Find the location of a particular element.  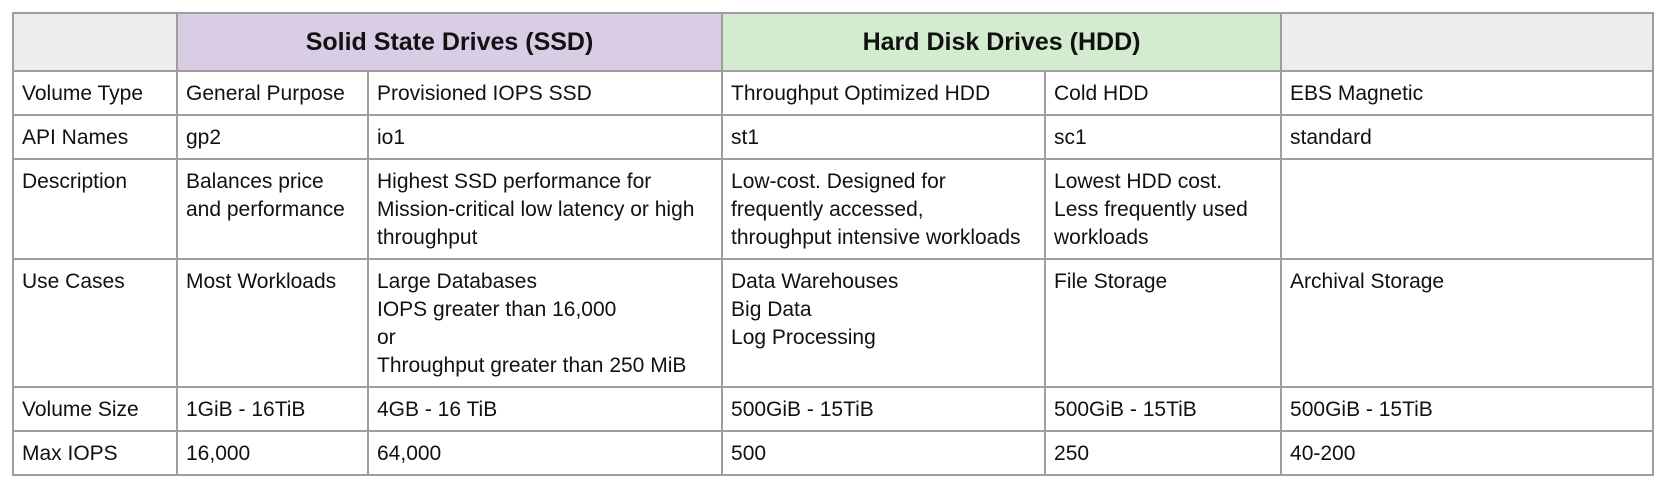

table-cell-empty is located at coordinates (1467, 209).